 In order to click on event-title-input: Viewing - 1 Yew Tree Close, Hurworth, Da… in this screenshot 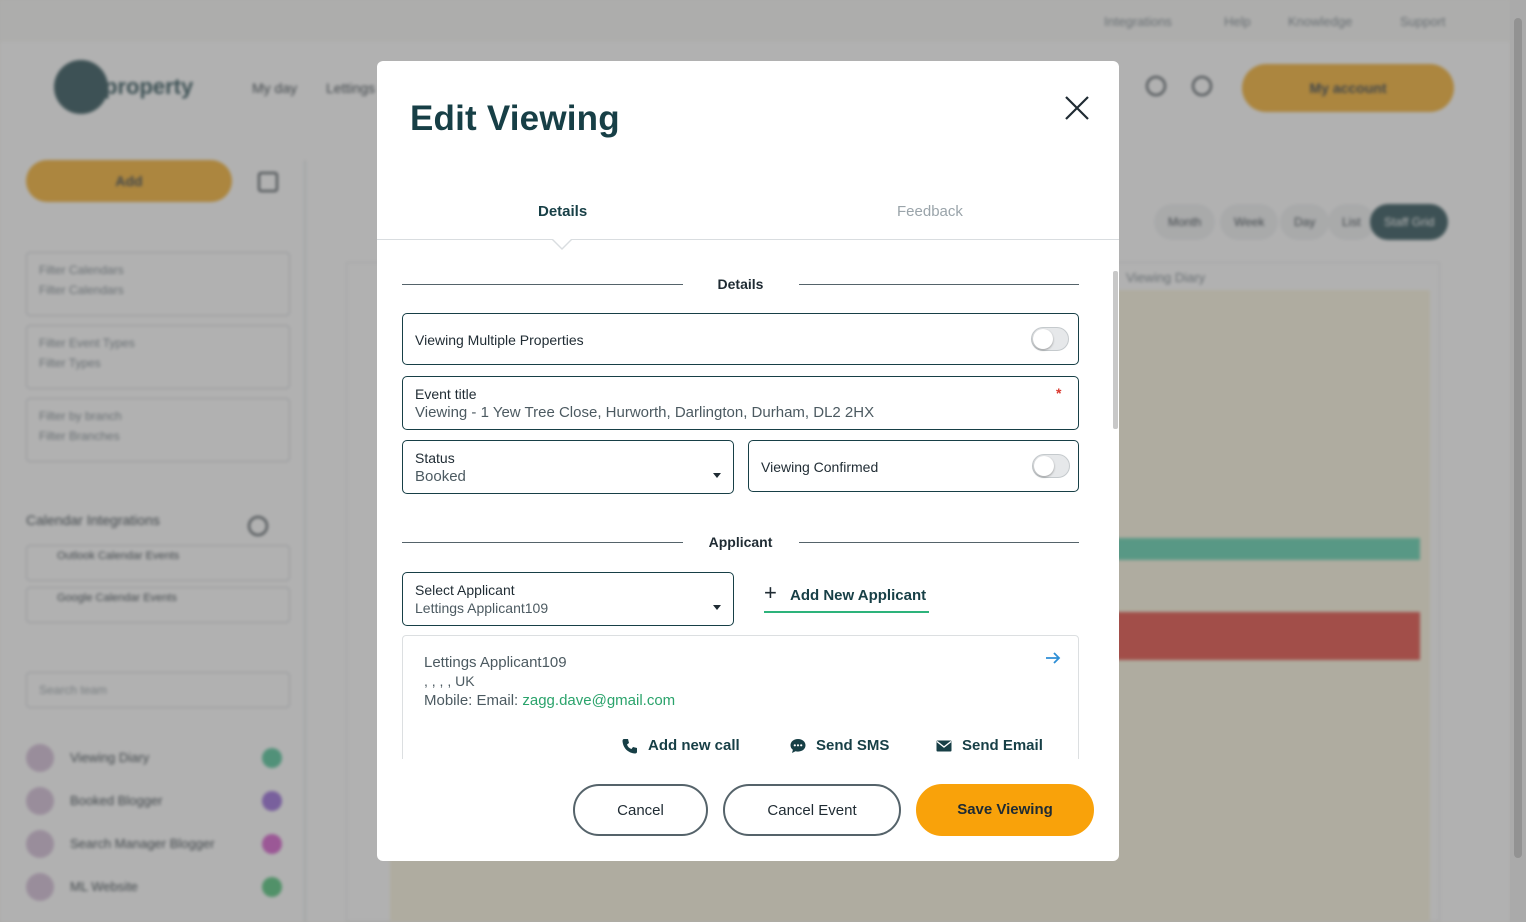, I will do `click(644, 412)`.